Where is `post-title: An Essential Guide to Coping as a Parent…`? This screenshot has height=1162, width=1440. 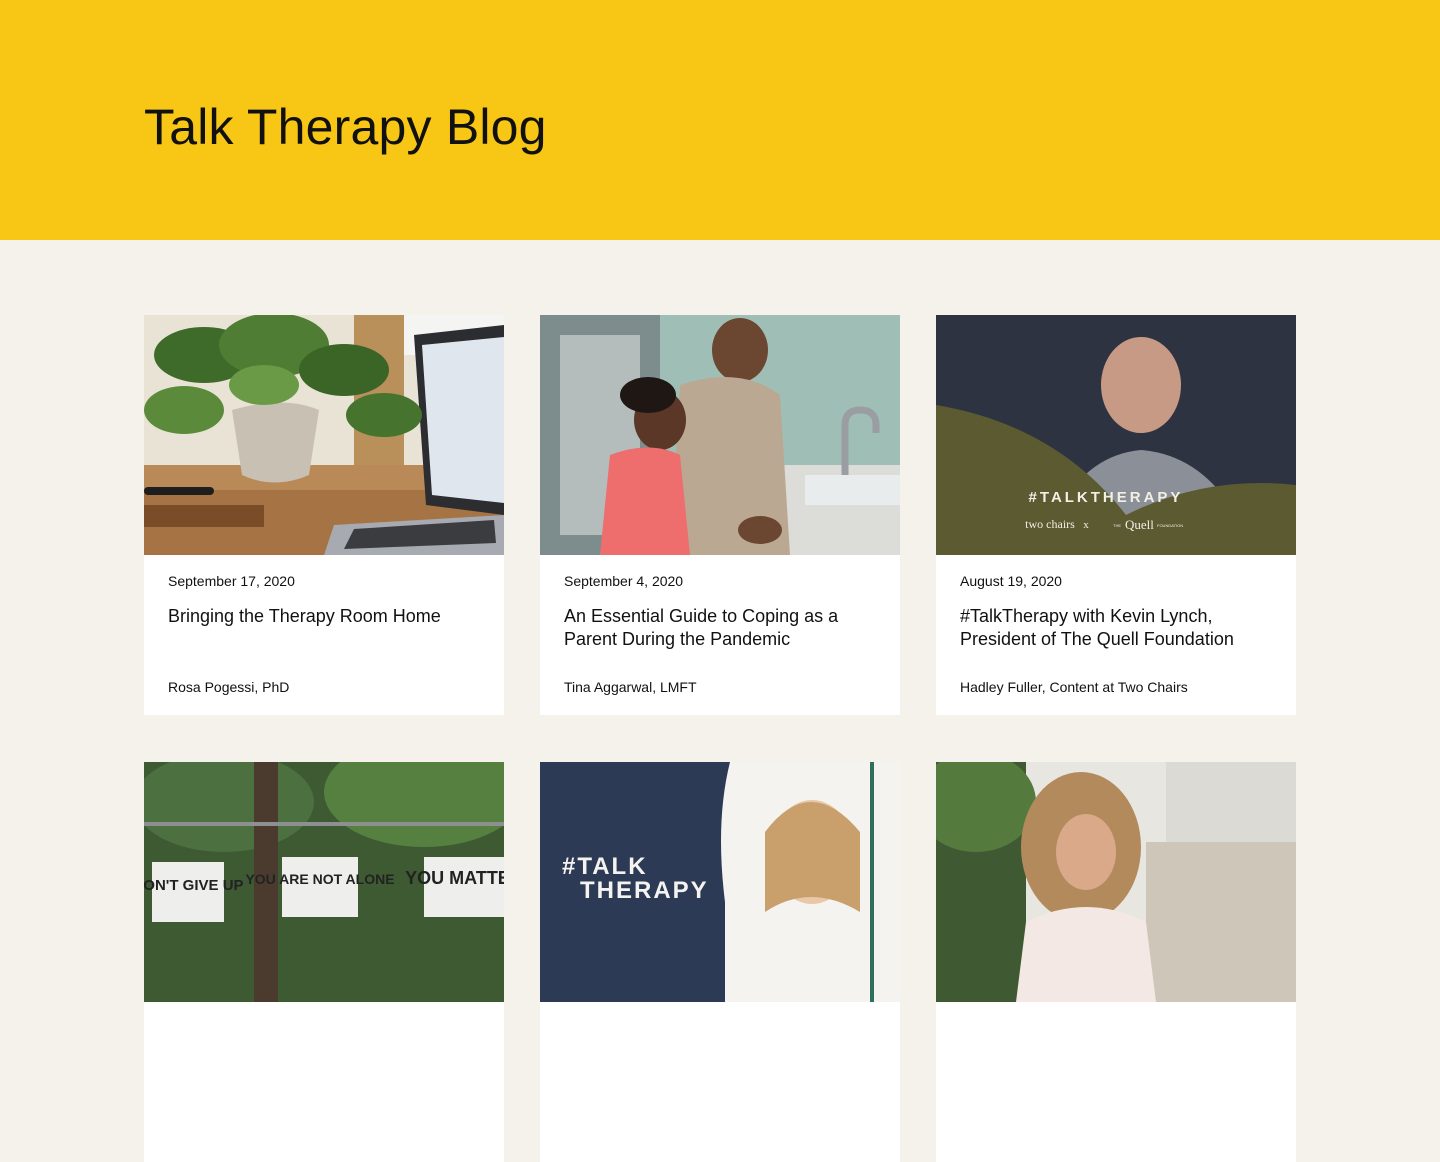 post-title: An Essential Guide to Coping as a Parent… is located at coordinates (720, 628).